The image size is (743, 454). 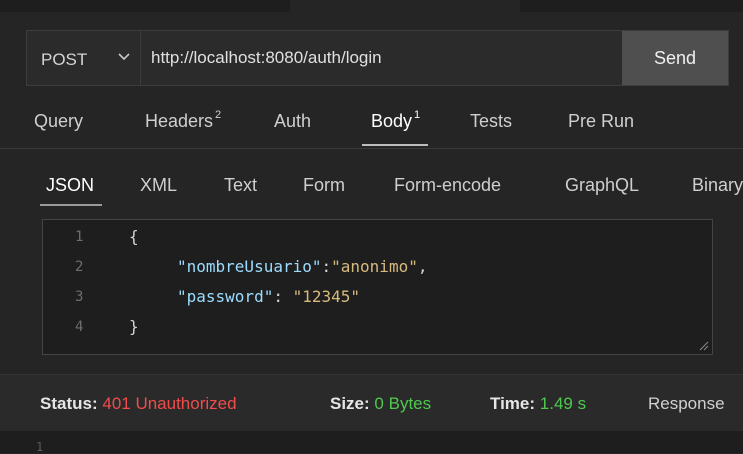 I want to click on url-input: http://localhost:8080/auth/login, so click(x=266, y=58).